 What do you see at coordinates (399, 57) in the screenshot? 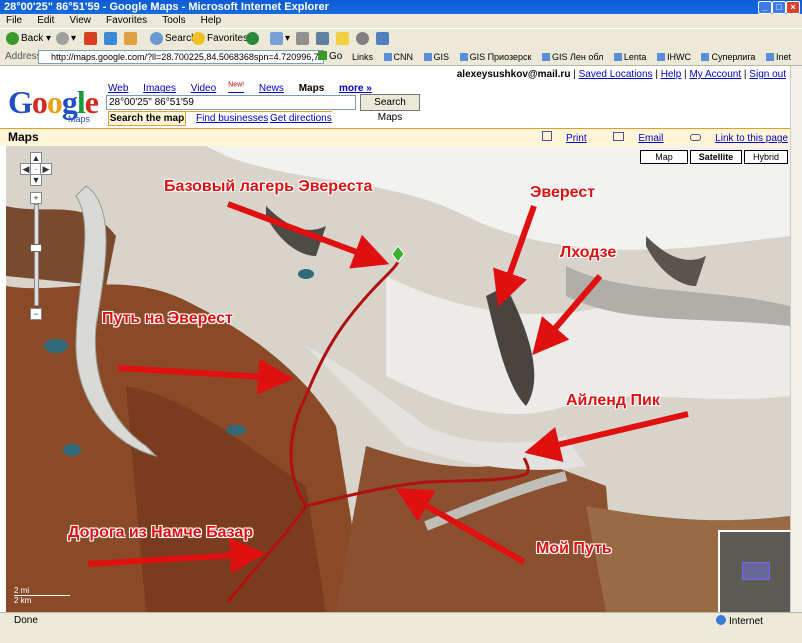
I see `link-cnn: CNN` at bounding box center [399, 57].